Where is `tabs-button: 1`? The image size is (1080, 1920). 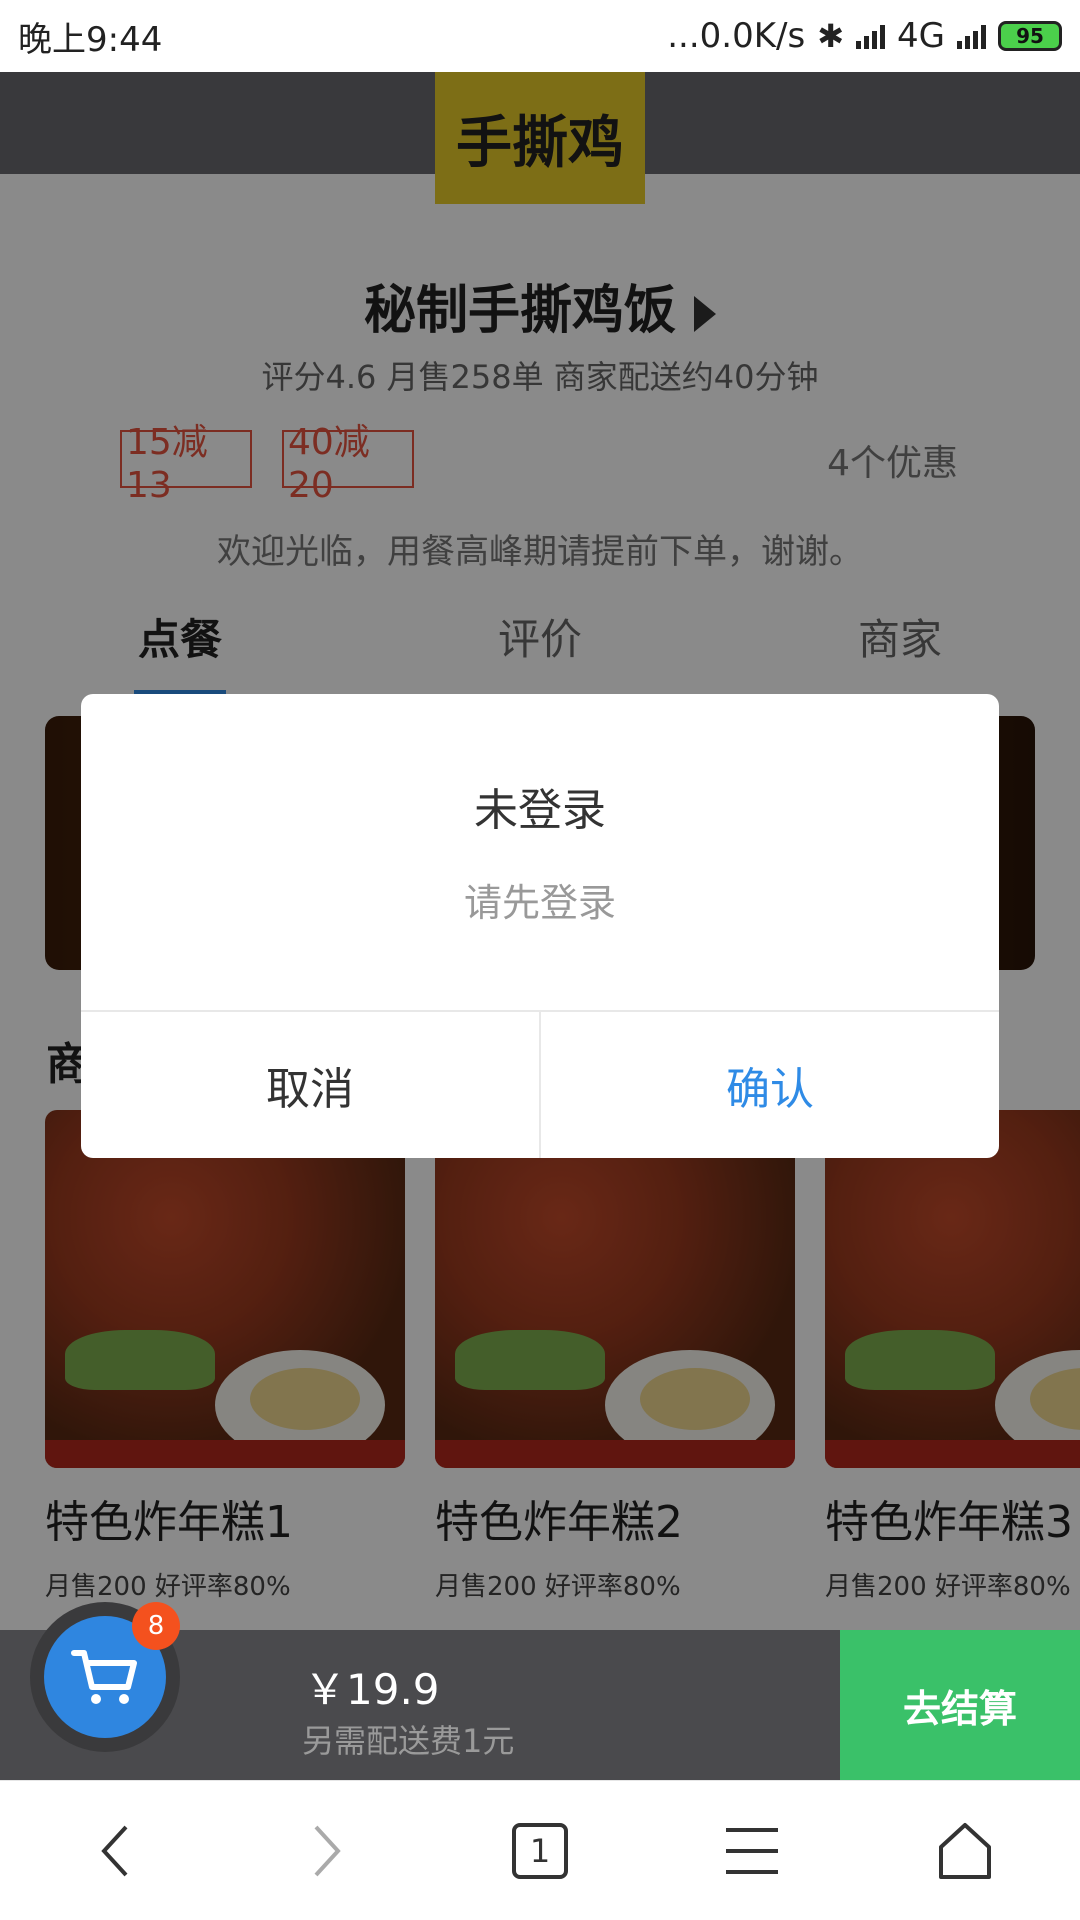
tabs-button: 1 is located at coordinates (540, 1850).